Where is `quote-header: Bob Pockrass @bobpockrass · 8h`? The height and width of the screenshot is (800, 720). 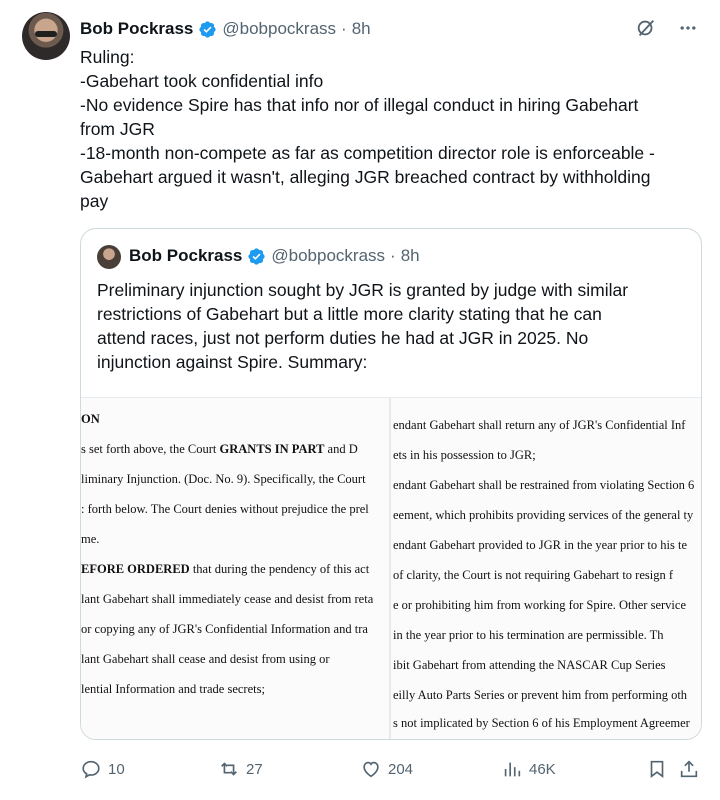
quote-header: Bob Pockrass @bobpockrass · 8h is located at coordinates (274, 256).